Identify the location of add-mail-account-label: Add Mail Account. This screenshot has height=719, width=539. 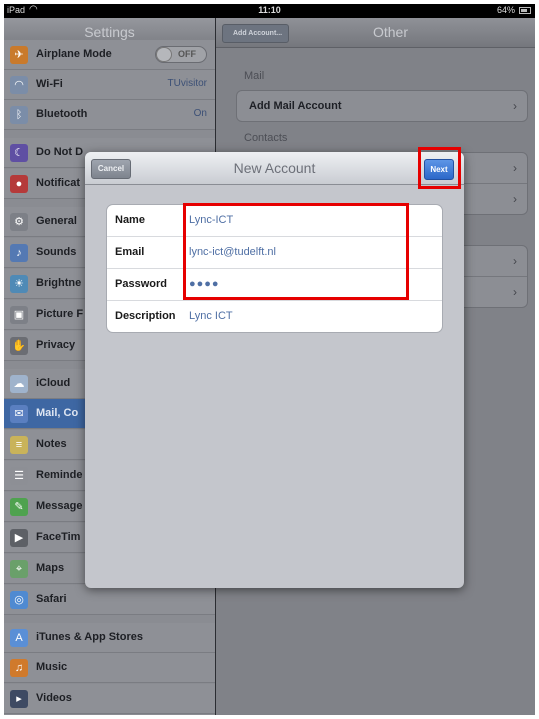
(295, 106).